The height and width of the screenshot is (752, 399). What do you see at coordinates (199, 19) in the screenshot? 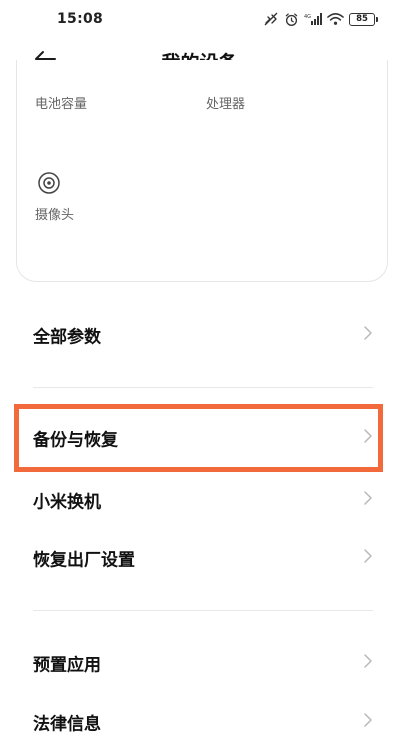
I see `status-bar: 15:08 4G 85` at bounding box center [199, 19].